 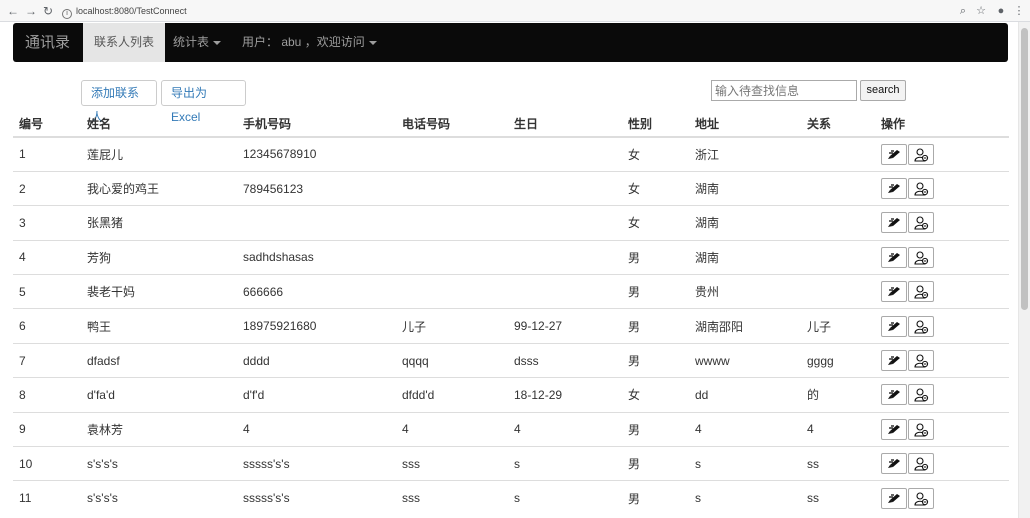 I want to click on table-row: 2 我心爱的鸡王 789456123 女湖南, so click(x=511, y=188).